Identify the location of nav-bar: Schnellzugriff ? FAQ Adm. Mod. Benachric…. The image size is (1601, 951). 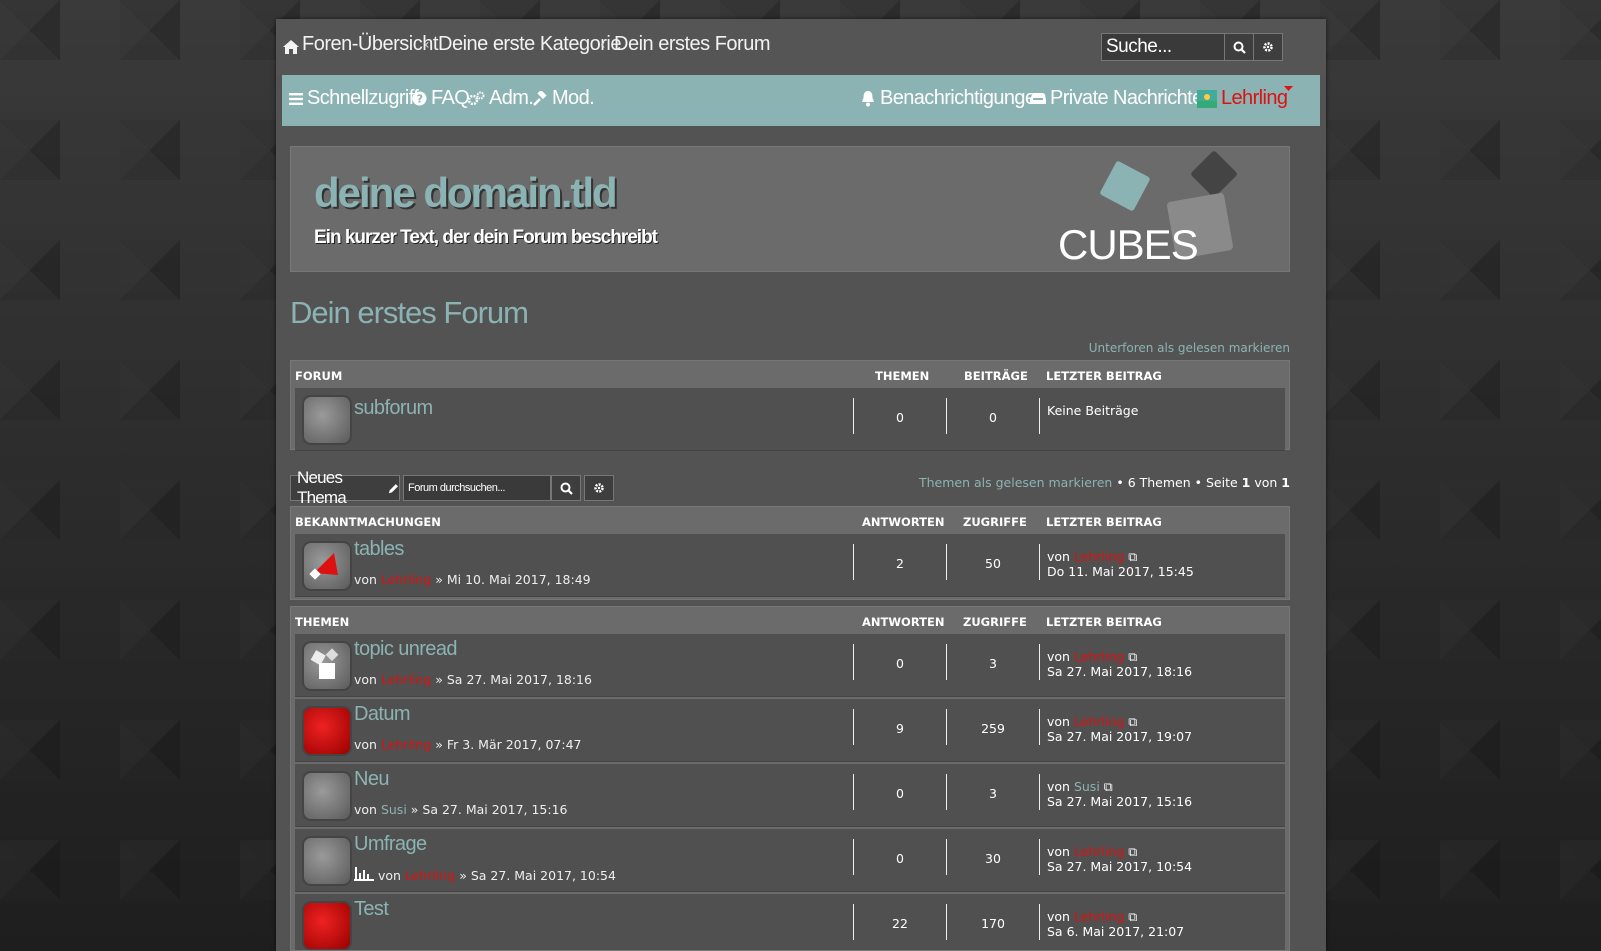
(801, 100).